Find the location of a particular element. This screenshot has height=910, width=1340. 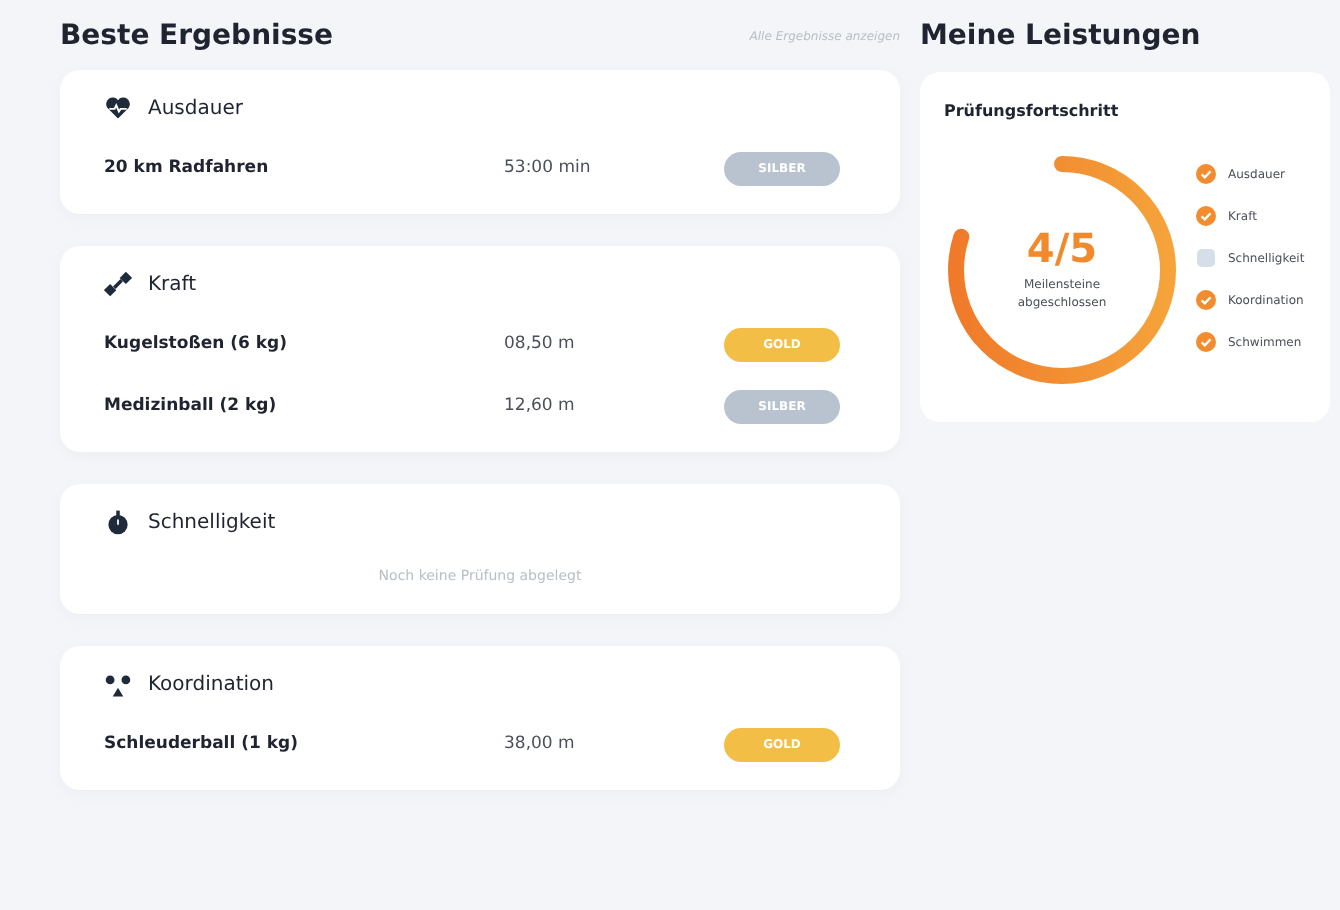

progress-value: 4/5 is located at coordinates (1062, 247).